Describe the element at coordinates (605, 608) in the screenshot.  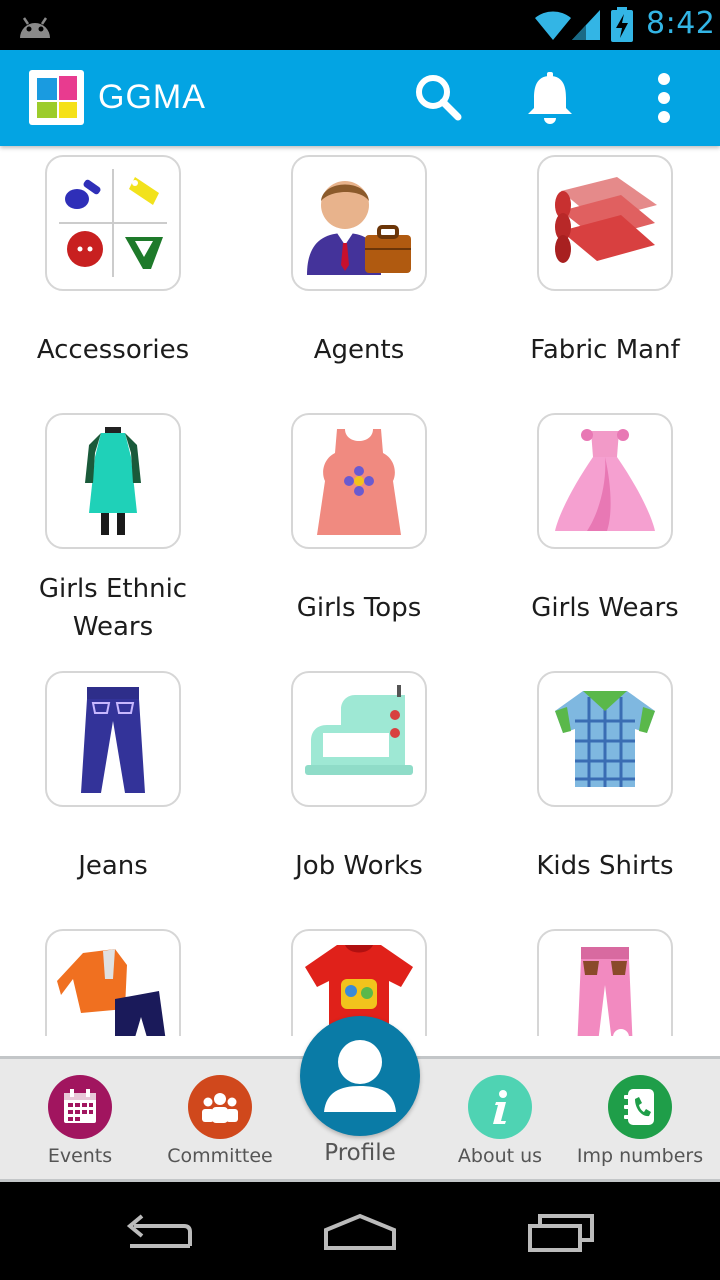
I see `category-label: Girls Wears` at that location.